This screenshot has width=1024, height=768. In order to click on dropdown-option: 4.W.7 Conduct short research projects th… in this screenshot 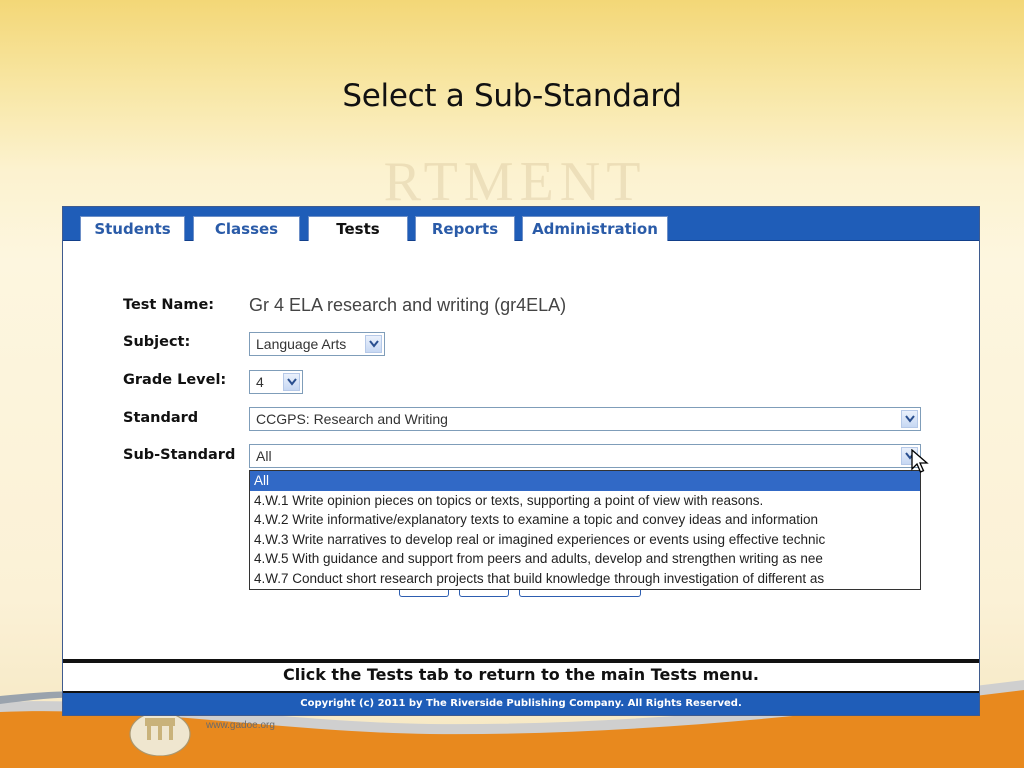, I will do `click(585, 579)`.